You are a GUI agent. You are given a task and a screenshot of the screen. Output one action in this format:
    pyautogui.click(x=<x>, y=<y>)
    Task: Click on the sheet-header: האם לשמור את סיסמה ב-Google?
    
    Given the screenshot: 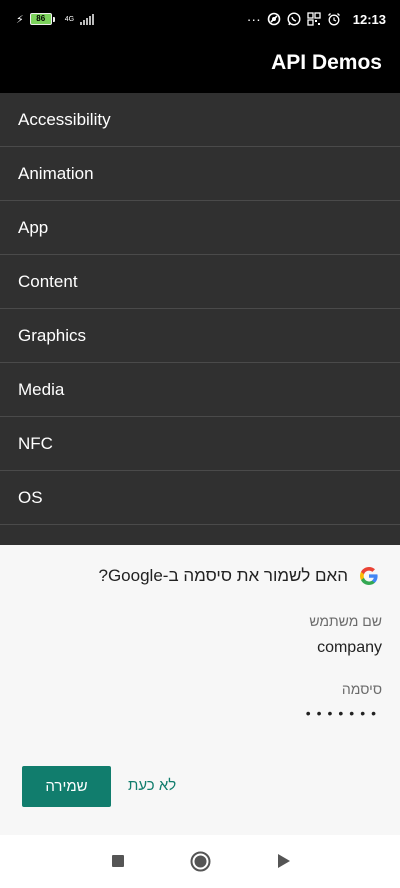 What is the action you would take?
    pyautogui.click(x=239, y=576)
    